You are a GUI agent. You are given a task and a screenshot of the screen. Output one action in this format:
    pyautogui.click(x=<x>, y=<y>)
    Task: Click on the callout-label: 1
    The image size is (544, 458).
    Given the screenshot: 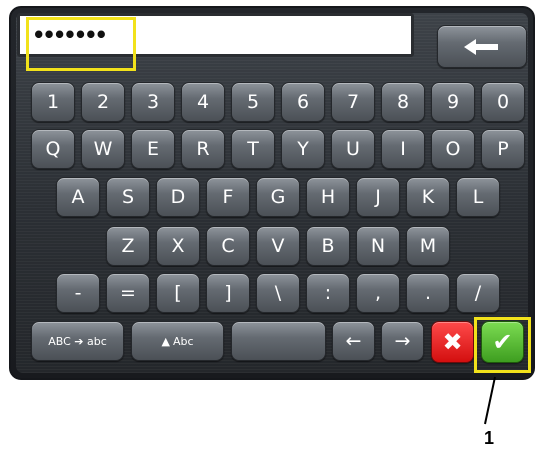 What is the action you would take?
    pyautogui.click(x=488, y=438)
    